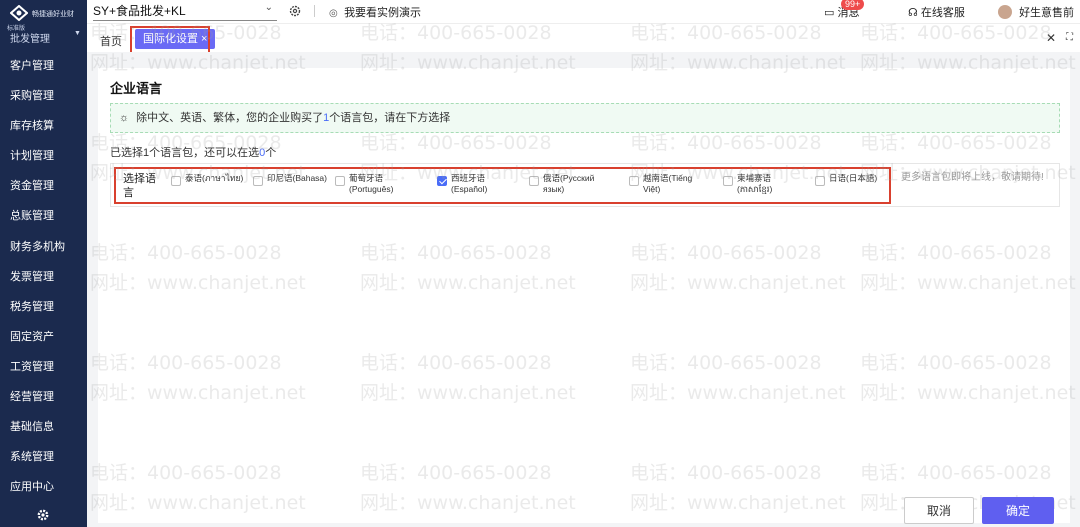  Describe the element at coordinates (139, 11) in the screenshot. I see `account-name: SY+食品批发+KL` at that location.